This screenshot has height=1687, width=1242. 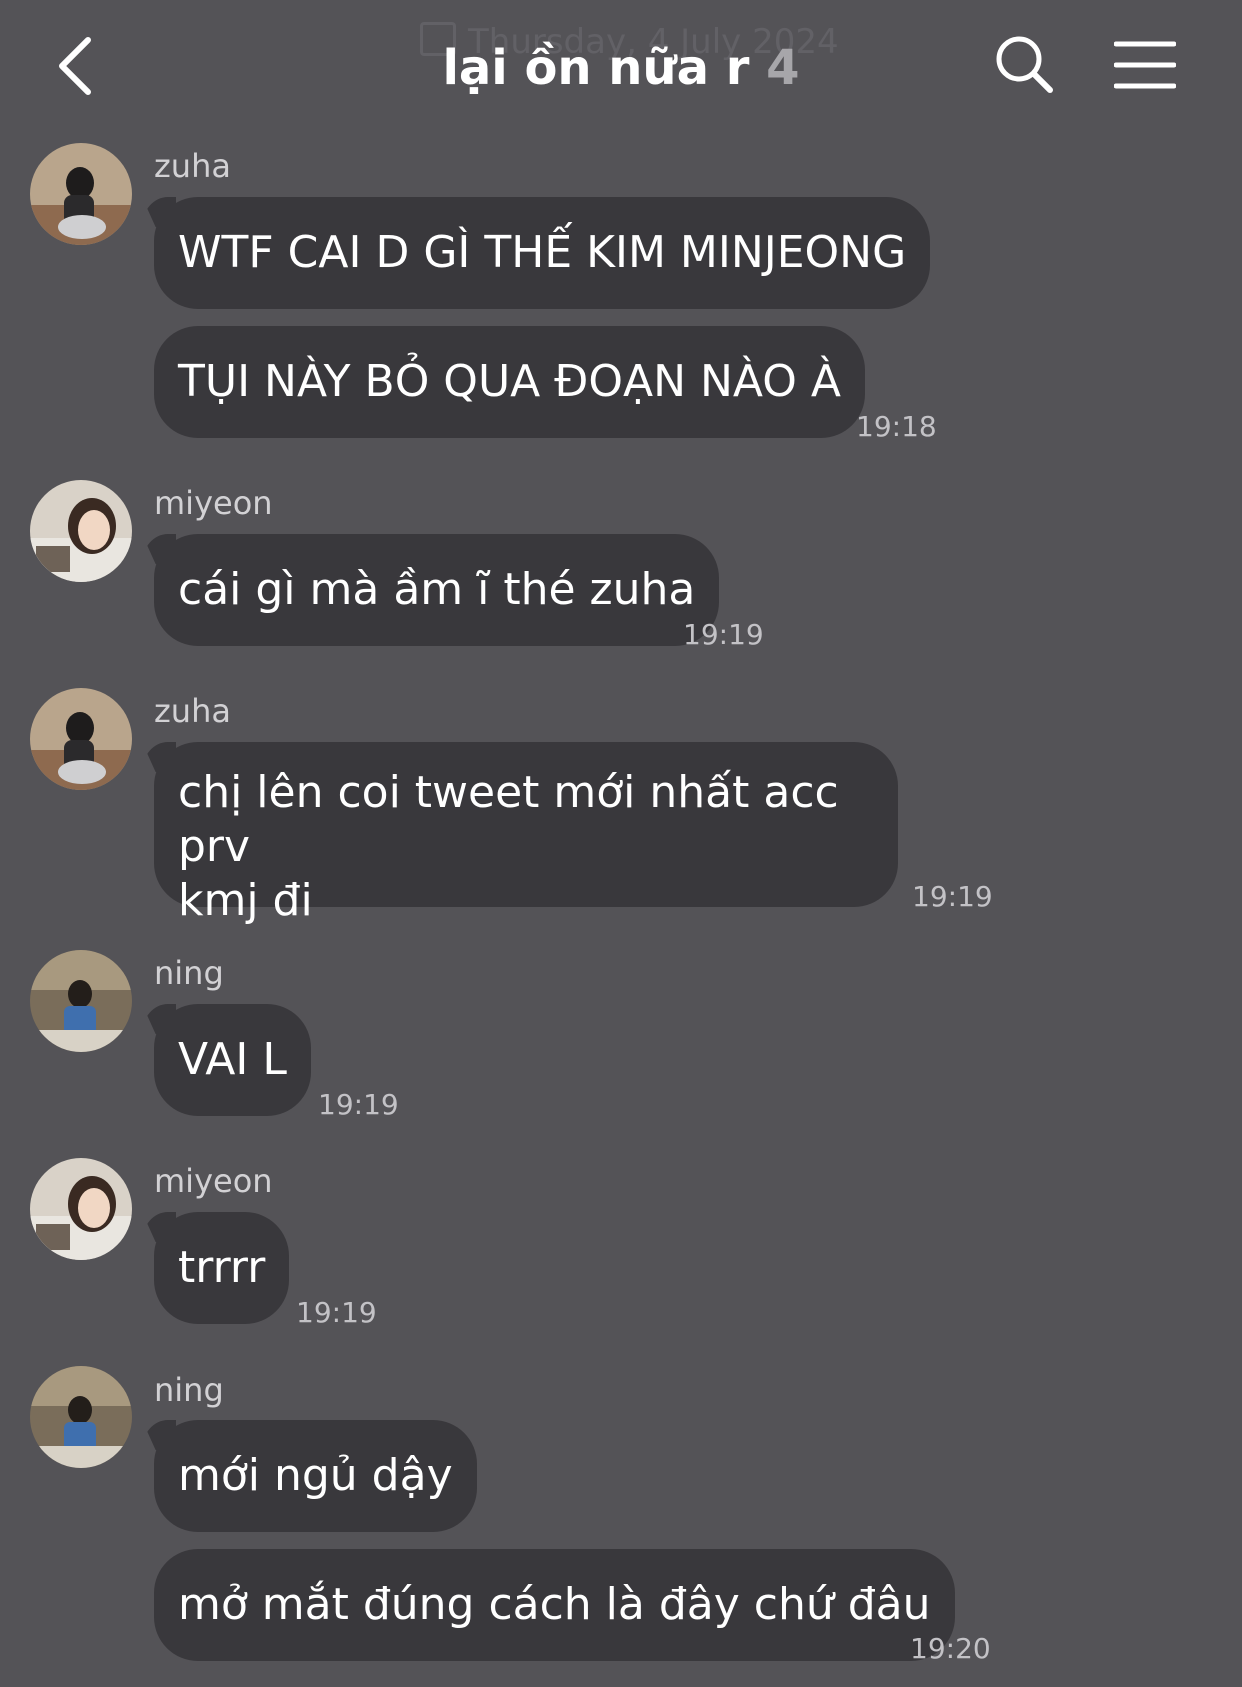 I want to click on message-bubble: mở mắt đúng cách là đây chứ đâu, so click(x=554, y=1605).